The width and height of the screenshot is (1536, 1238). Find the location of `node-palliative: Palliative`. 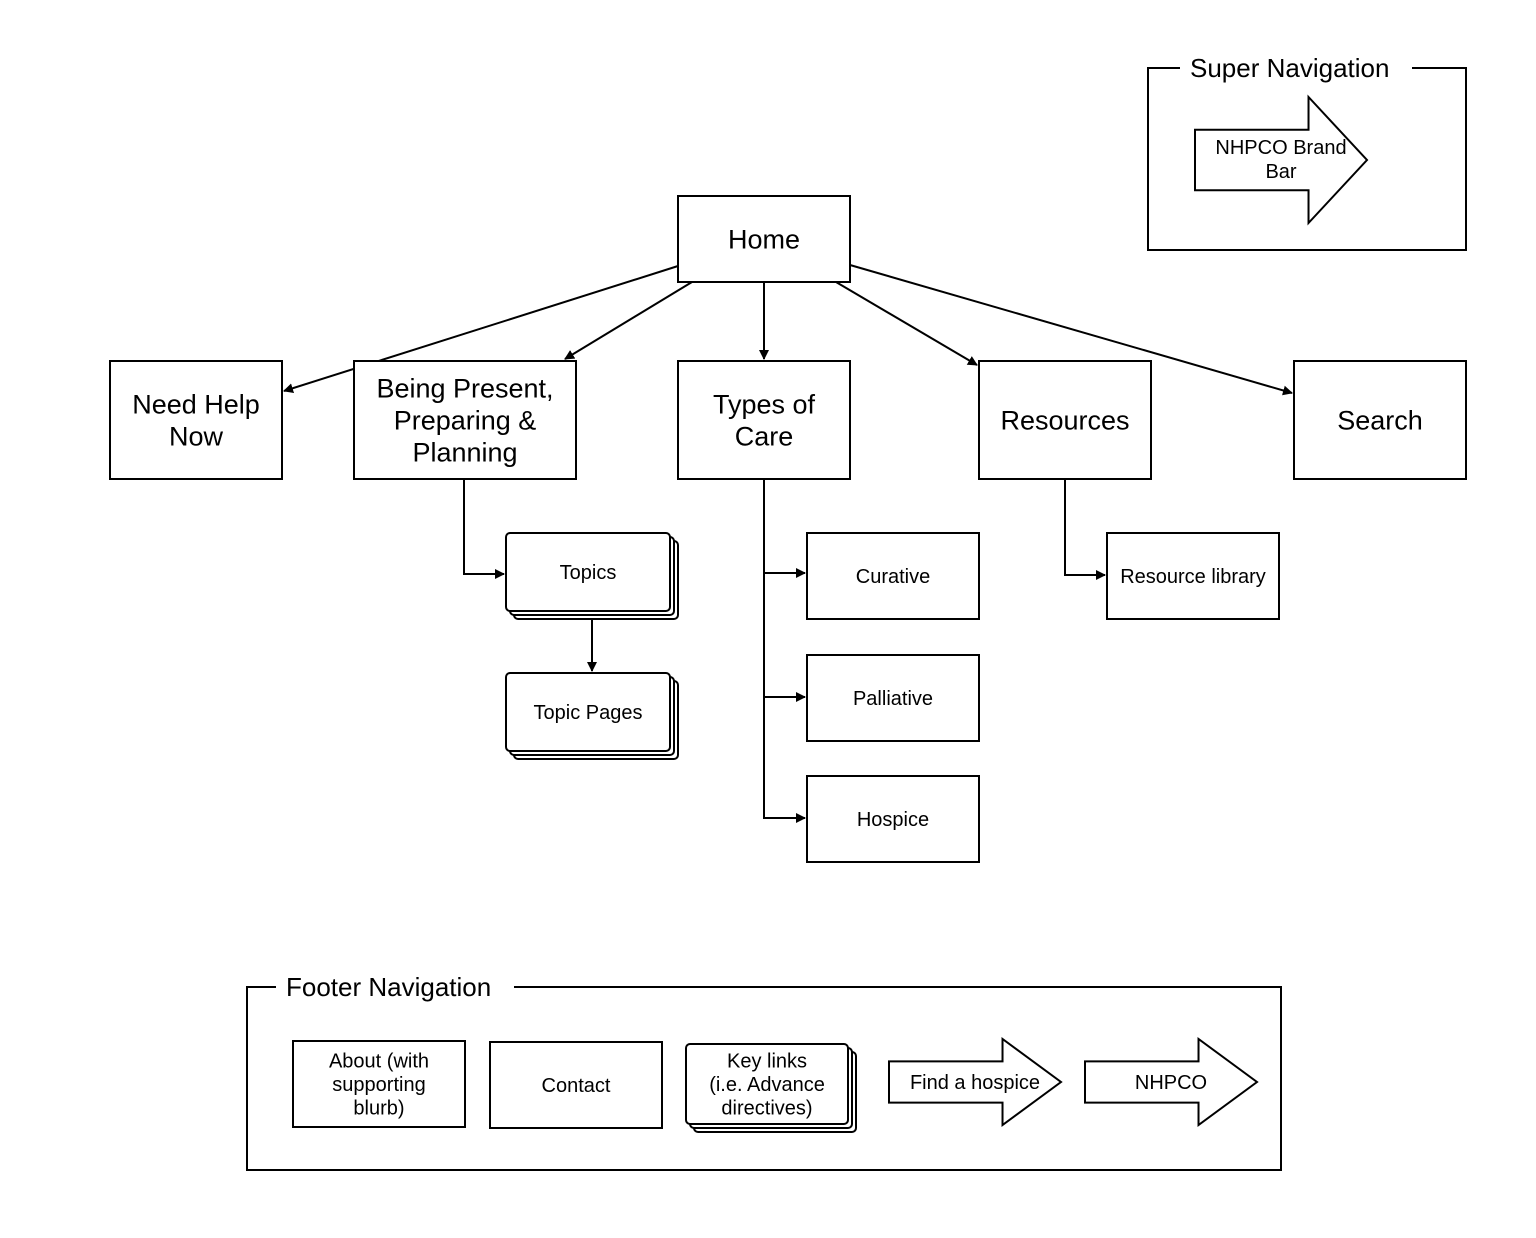

node-palliative: Palliative is located at coordinates (893, 698).